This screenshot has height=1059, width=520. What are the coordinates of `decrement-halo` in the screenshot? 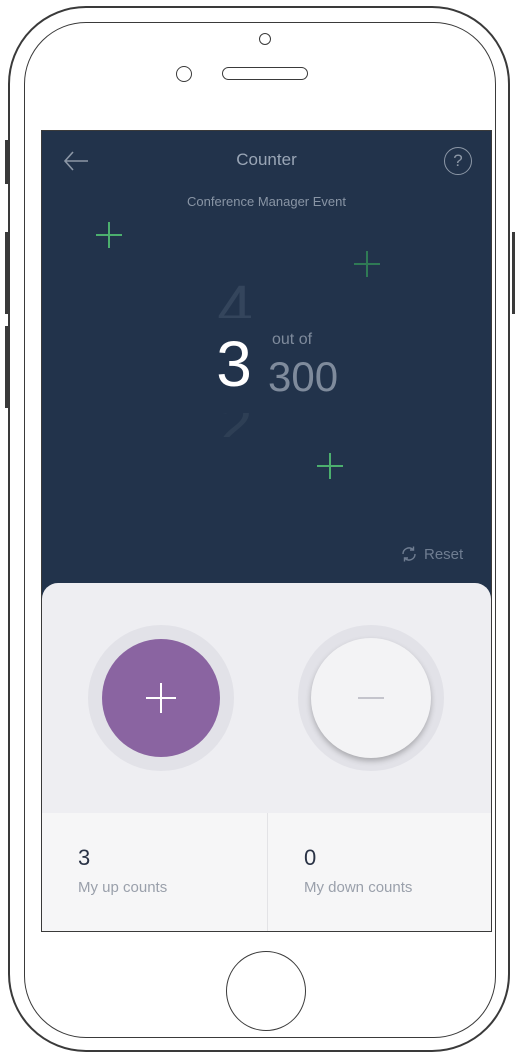 It's located at (371, 698).